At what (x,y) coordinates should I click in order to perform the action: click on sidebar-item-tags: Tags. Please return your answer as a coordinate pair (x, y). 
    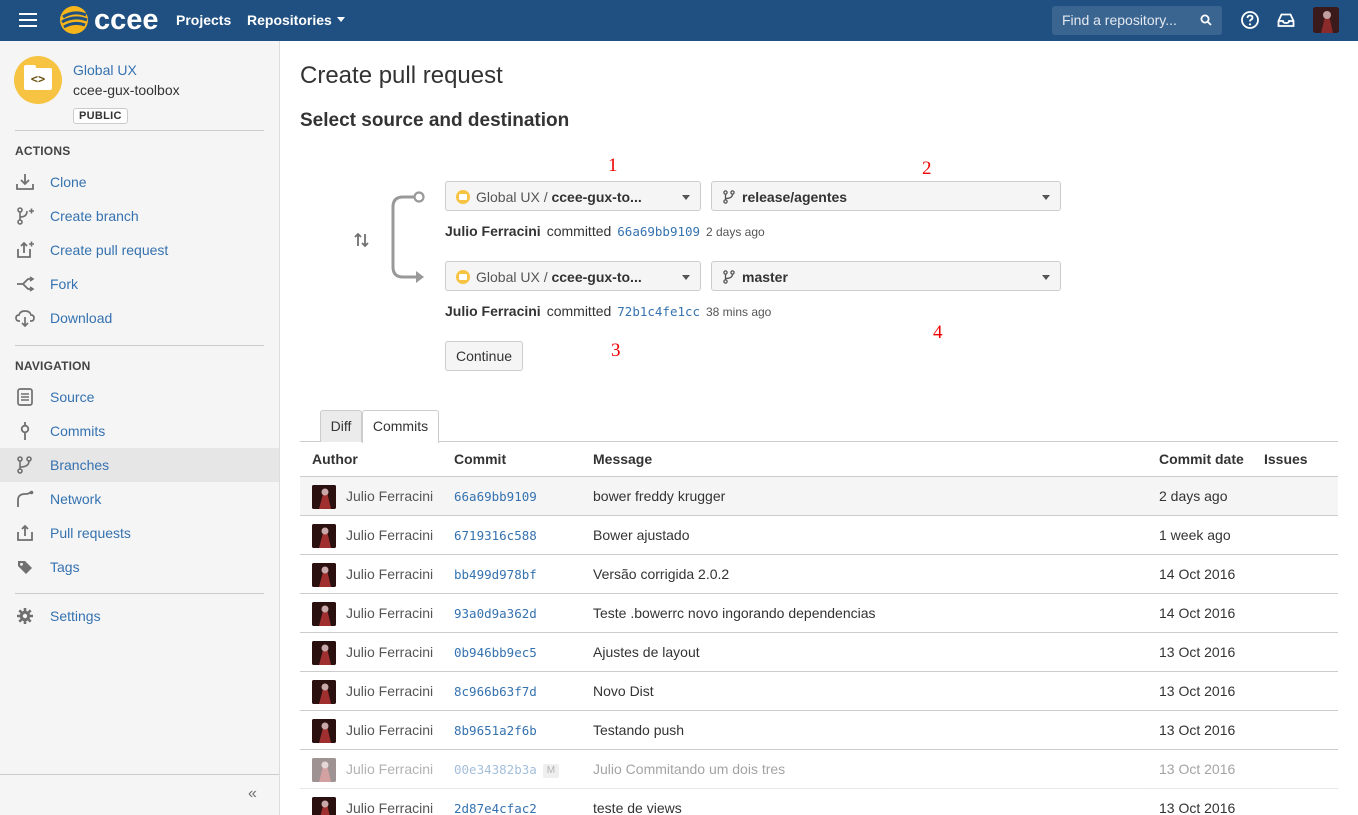
    Looking at the image, I should click on (139, 567).